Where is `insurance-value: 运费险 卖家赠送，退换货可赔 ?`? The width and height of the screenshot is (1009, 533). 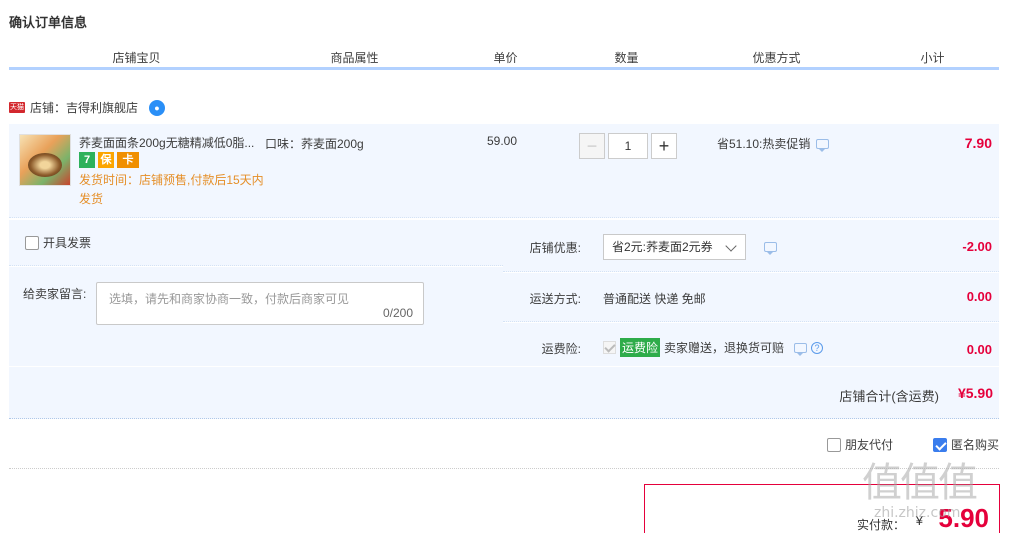
insurance-value: 运费险 卖家赠送，退换货可赔 ? is located at coordinates (713, 347).